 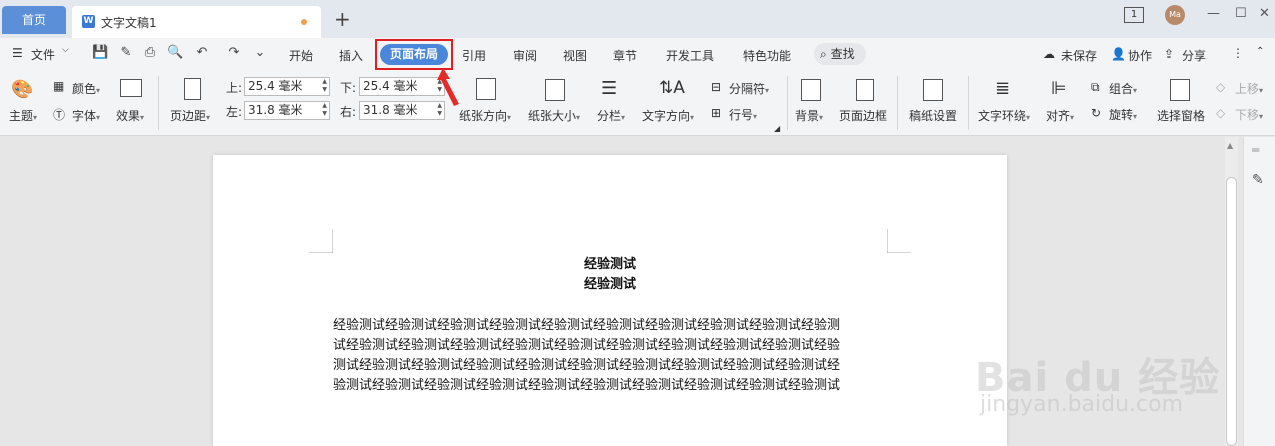 I want to click on format-painter-icon: ✎, so click(x=126, y=53).